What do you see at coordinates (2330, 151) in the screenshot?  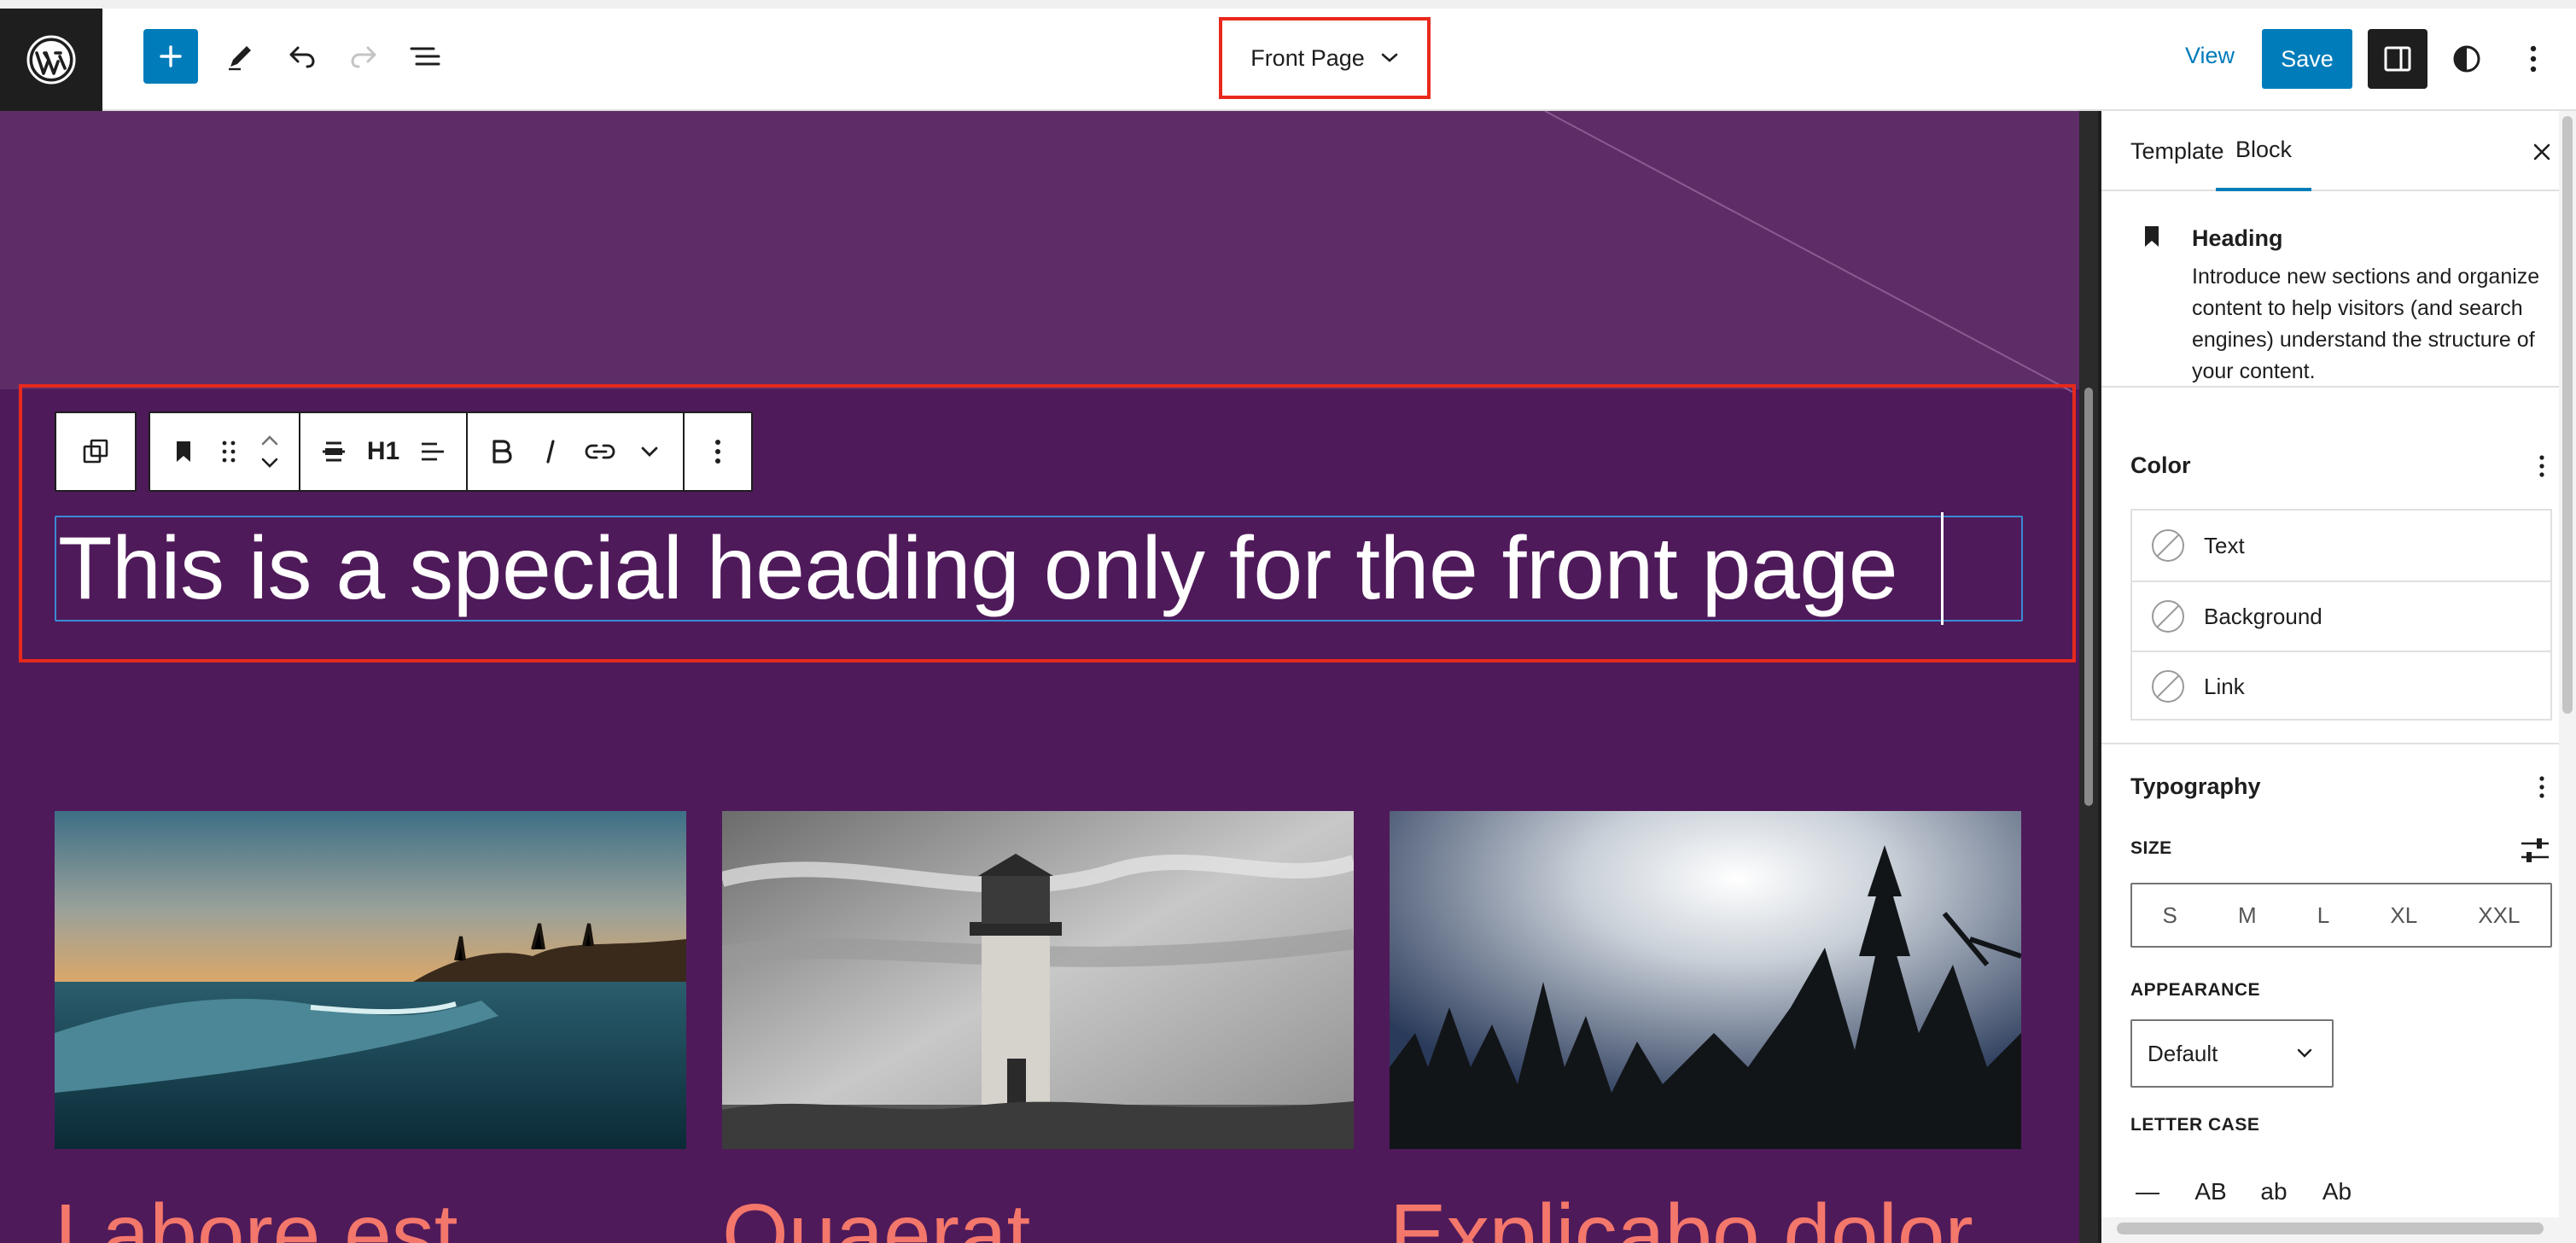 I see `sidebar-tabs: Template Block` at bounding box center [2330, 151].